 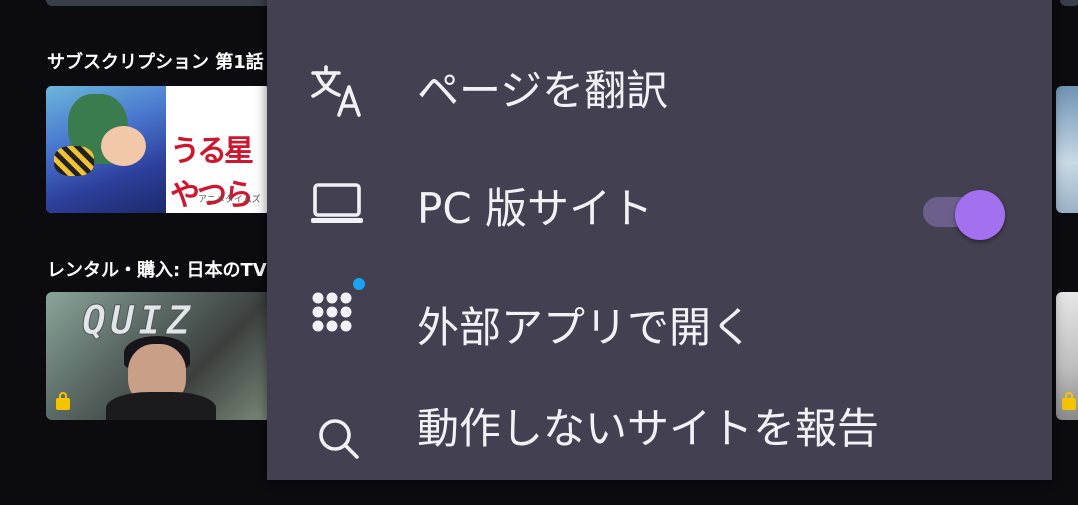 What do you see at coordinates (339, 439) in the screenshot?
I see `search-icon` at bounding box center [339, 439].